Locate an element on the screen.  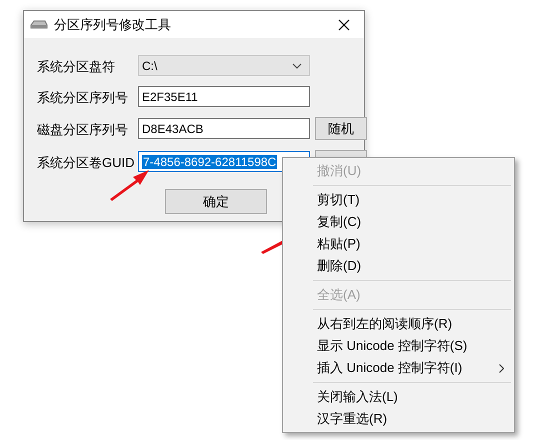
field-label: 系统分区卷GUID is located at coordinates (85, 163).